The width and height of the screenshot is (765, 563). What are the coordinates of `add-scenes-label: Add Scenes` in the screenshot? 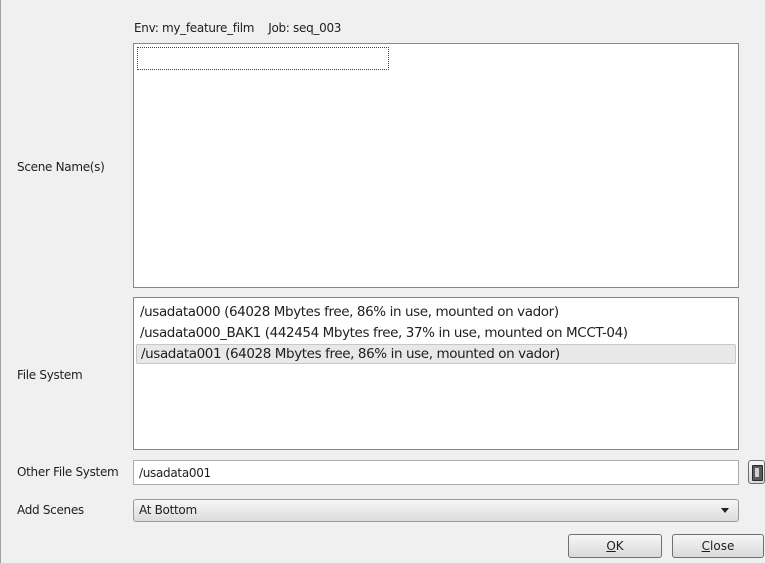 It's located at (50, 510).